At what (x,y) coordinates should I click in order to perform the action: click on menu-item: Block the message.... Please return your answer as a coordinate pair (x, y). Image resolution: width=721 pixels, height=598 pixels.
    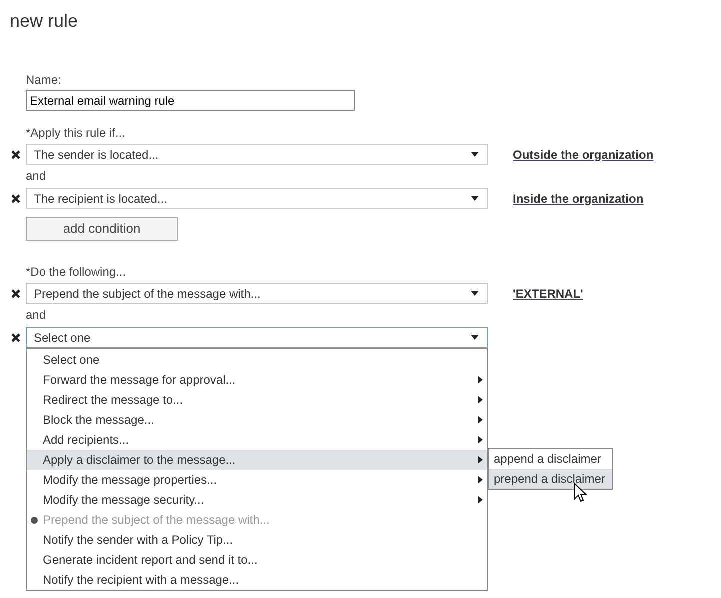
    Looking at the image, I should click on (257, 420).